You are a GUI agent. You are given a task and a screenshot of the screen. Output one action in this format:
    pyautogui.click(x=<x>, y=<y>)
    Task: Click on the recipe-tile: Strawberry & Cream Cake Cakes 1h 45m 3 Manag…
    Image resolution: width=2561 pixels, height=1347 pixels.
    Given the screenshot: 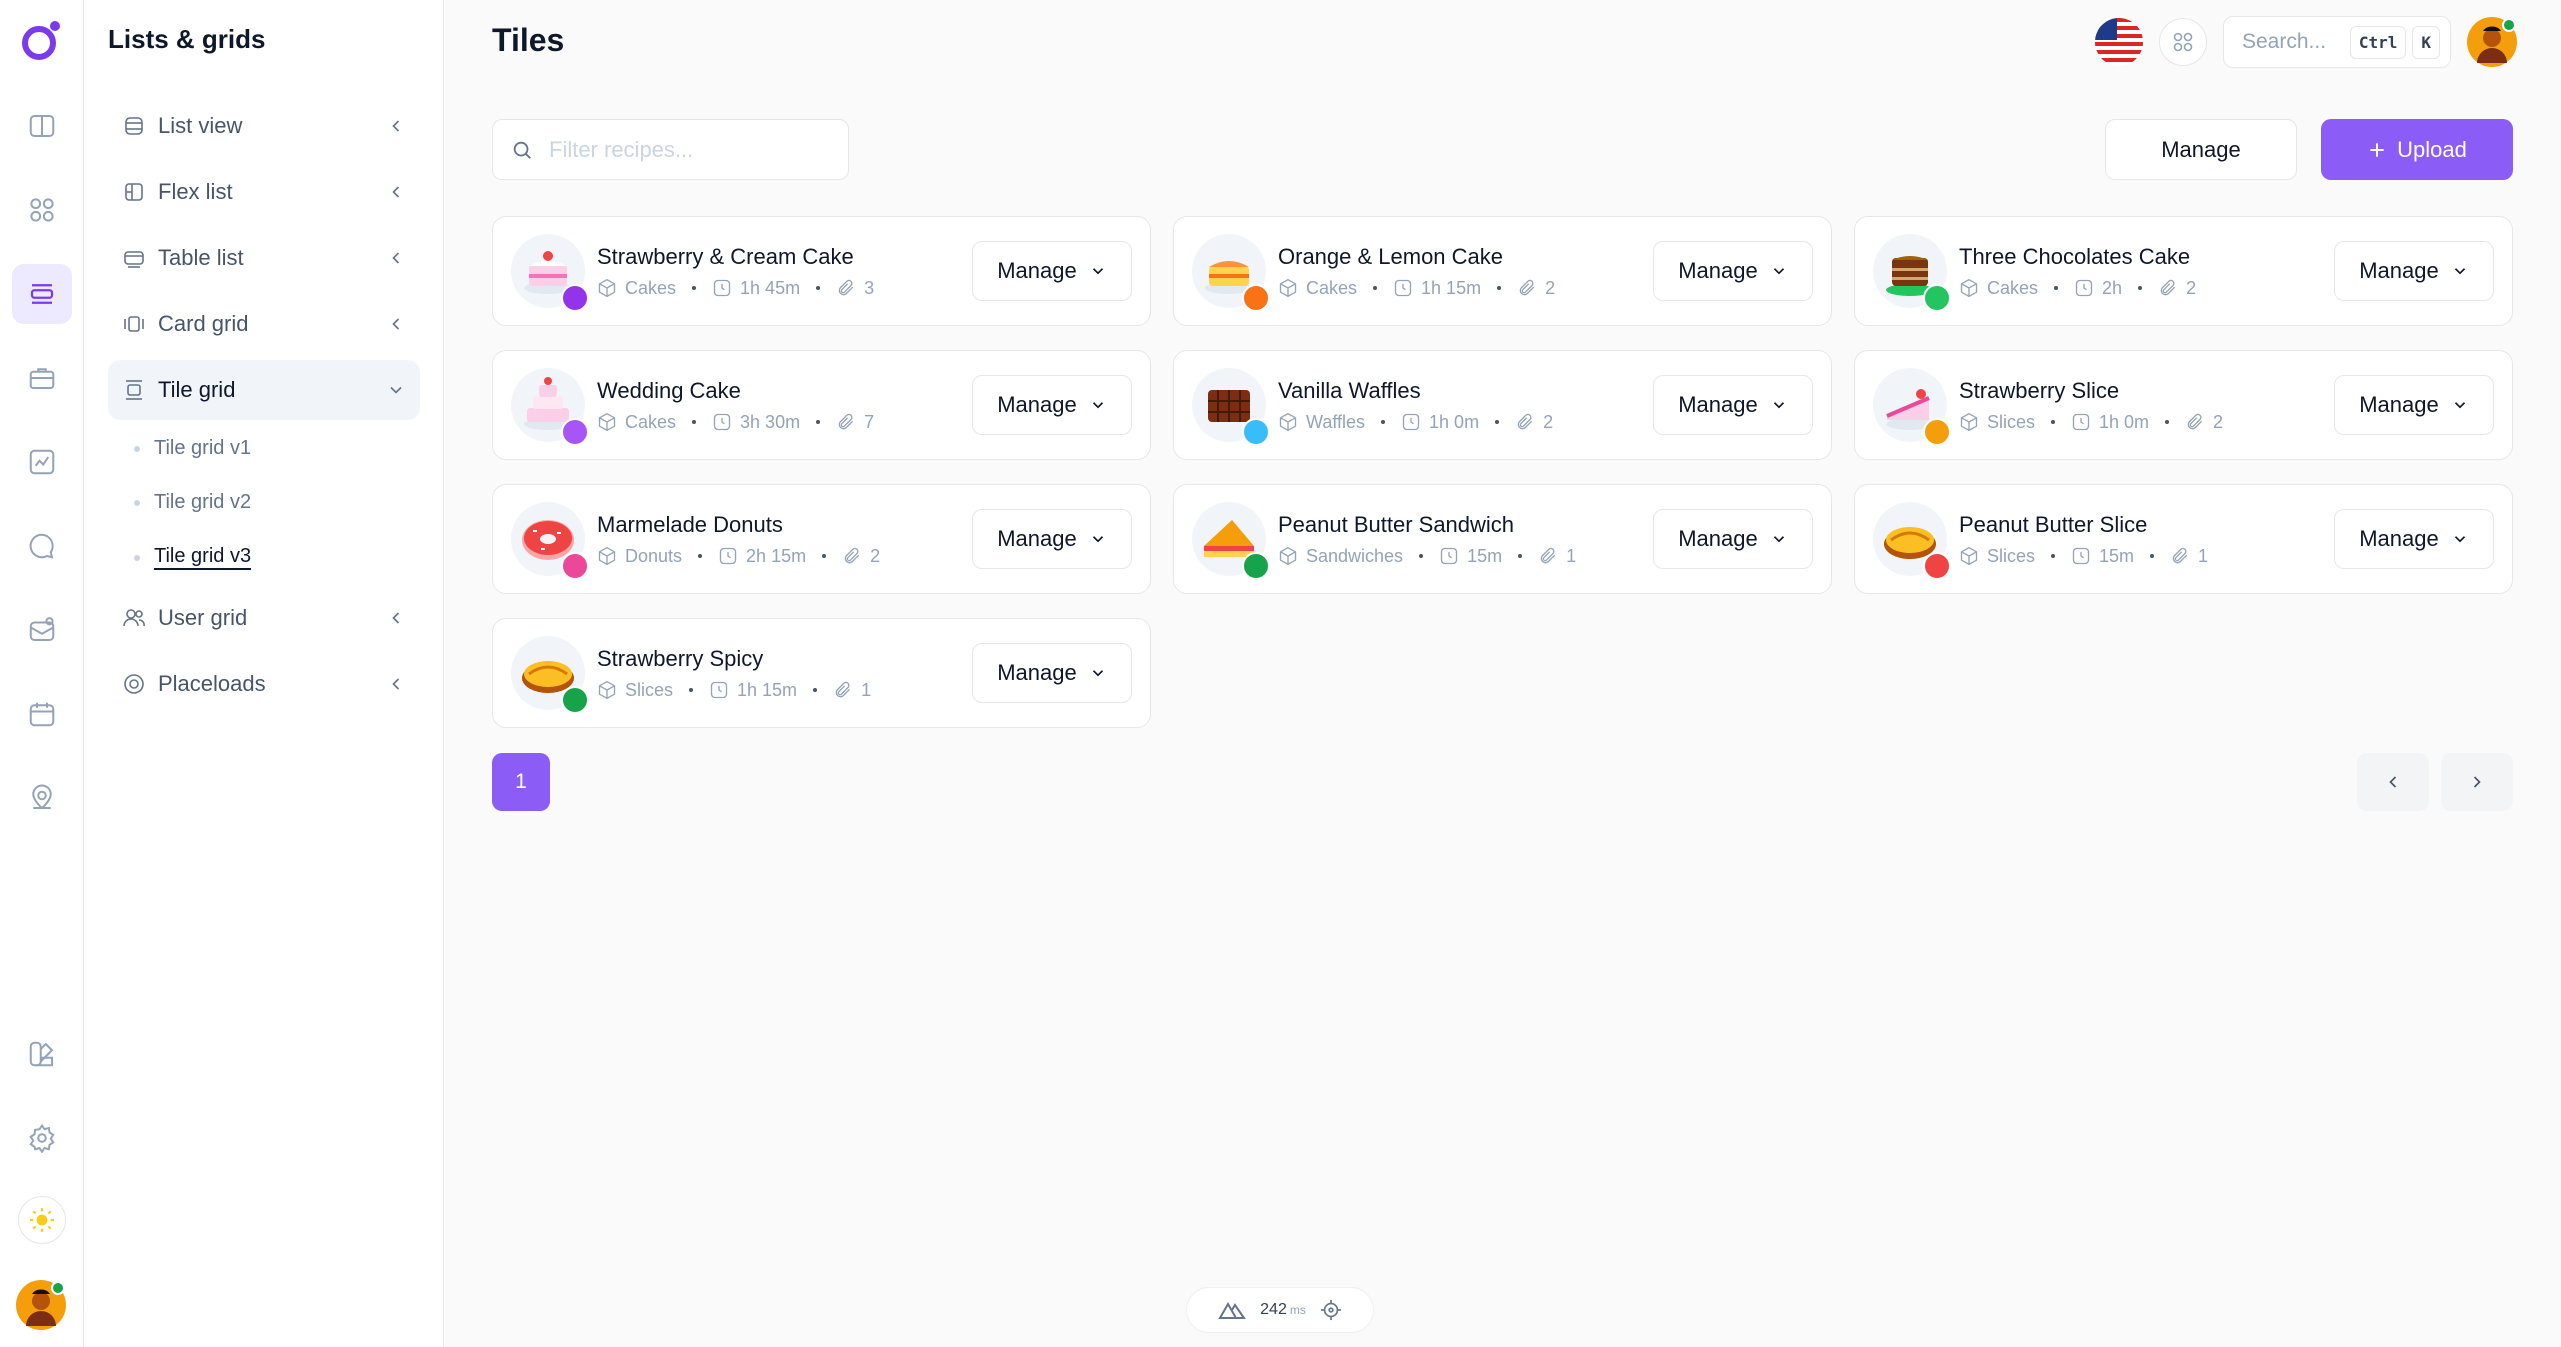 What is the action you would take?
    pyautogui.click(x=821, y=271)
    